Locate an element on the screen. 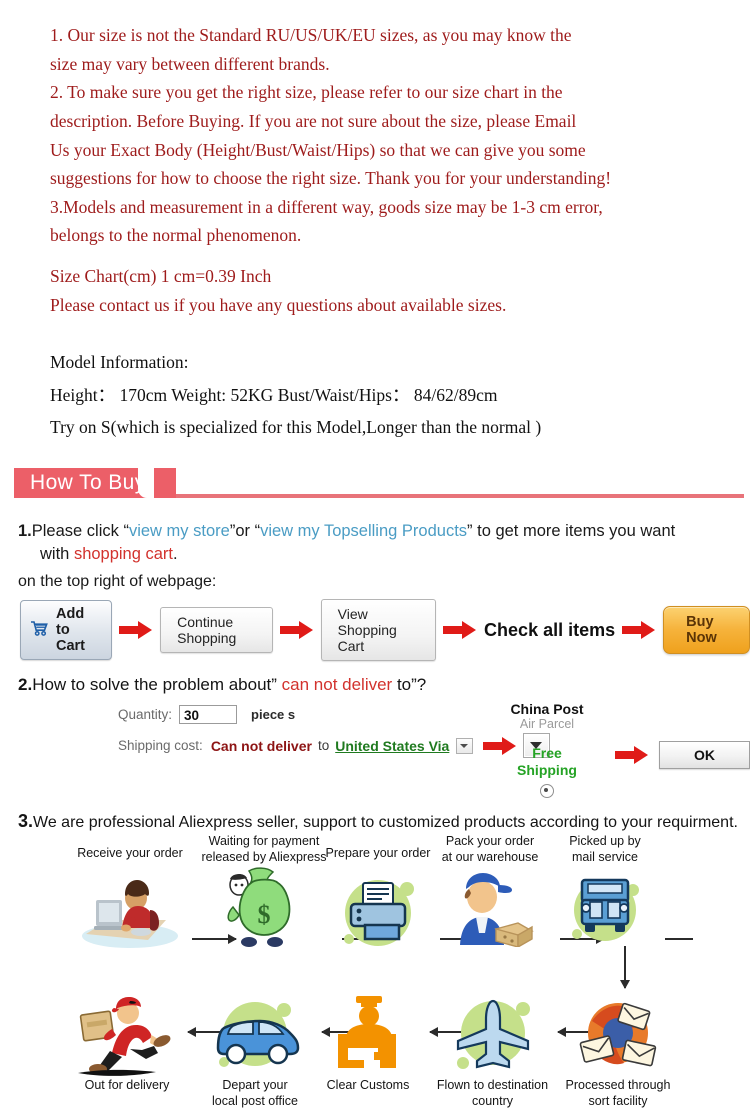  can-not-deliver-highlight: can not deliver is located at coordinates (337, 685).